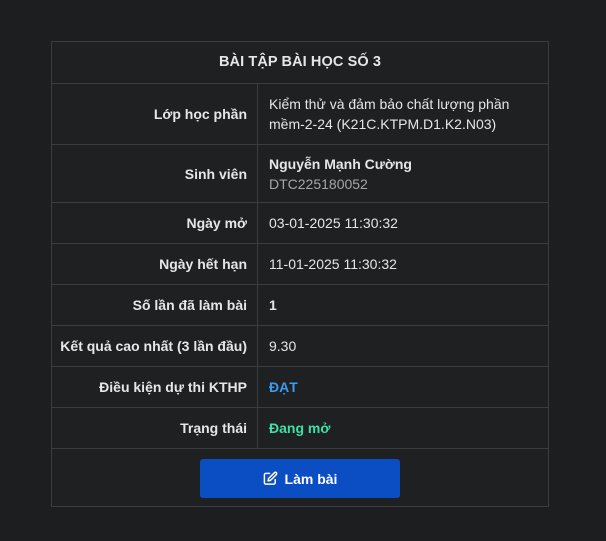 The width and height of the screenshot is (606, 541). Describe the element at coordinates (389, 104) in the screenshot. I see `class-value-line1: Kiểm thử và đảm bảo chất lượng phần` at that location.